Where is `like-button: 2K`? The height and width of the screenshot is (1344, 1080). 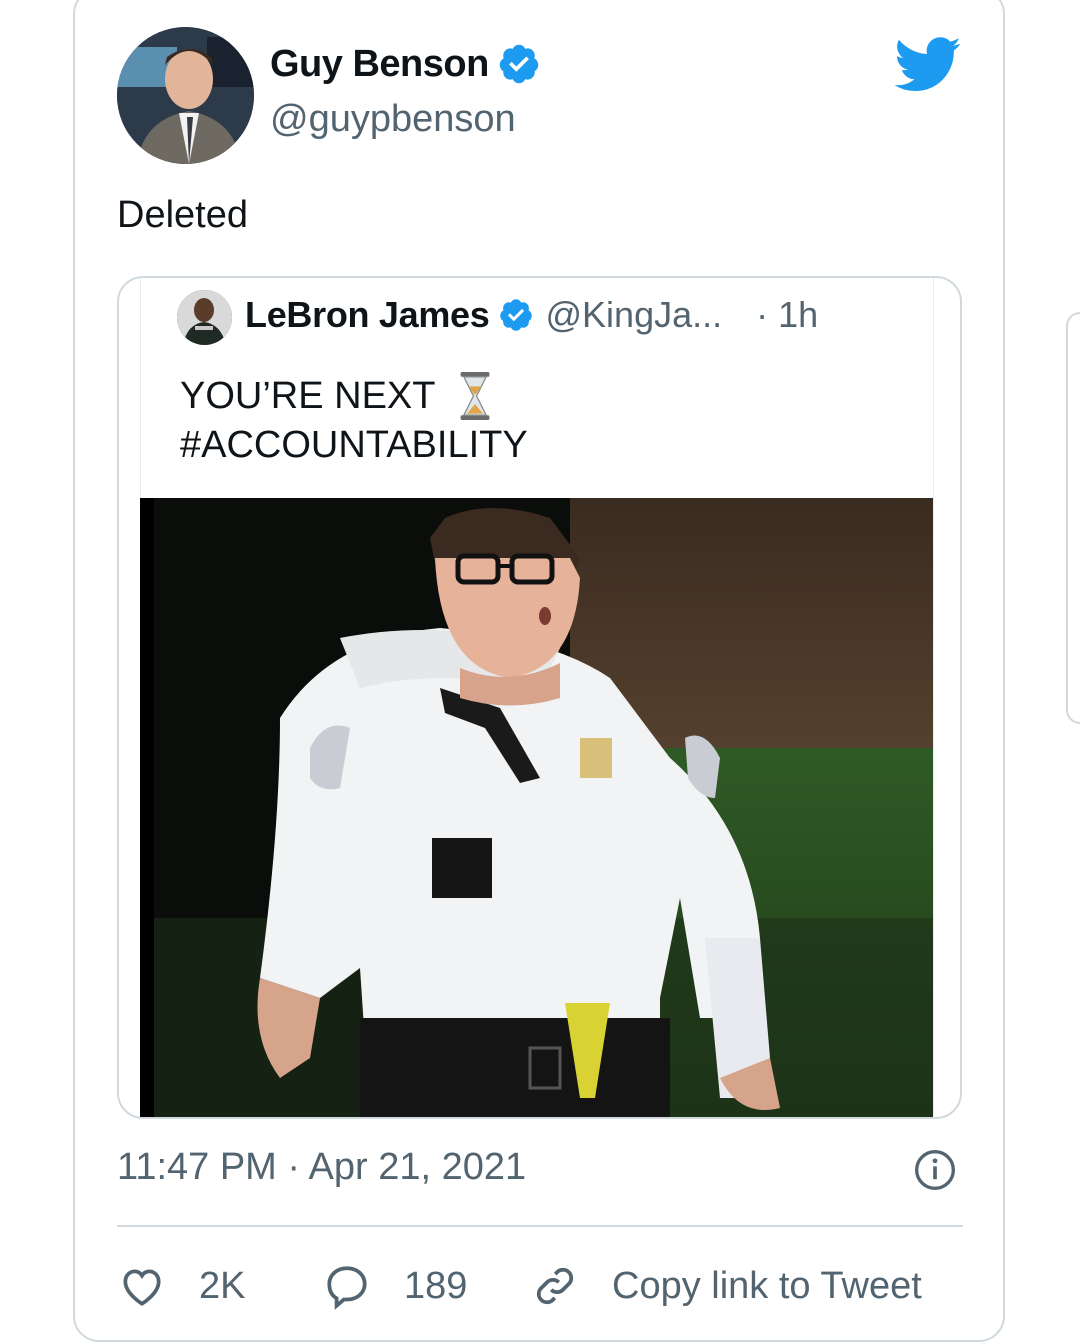
like-button: 2K is located at coordinates (181, 1286).